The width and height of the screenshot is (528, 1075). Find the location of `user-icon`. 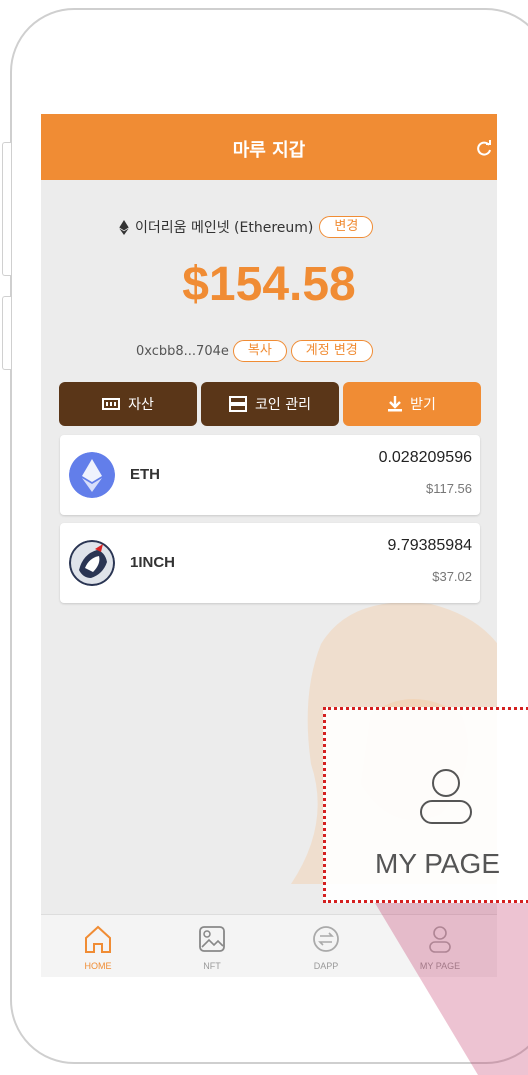

user-icon is located at coordinates (446, 796).